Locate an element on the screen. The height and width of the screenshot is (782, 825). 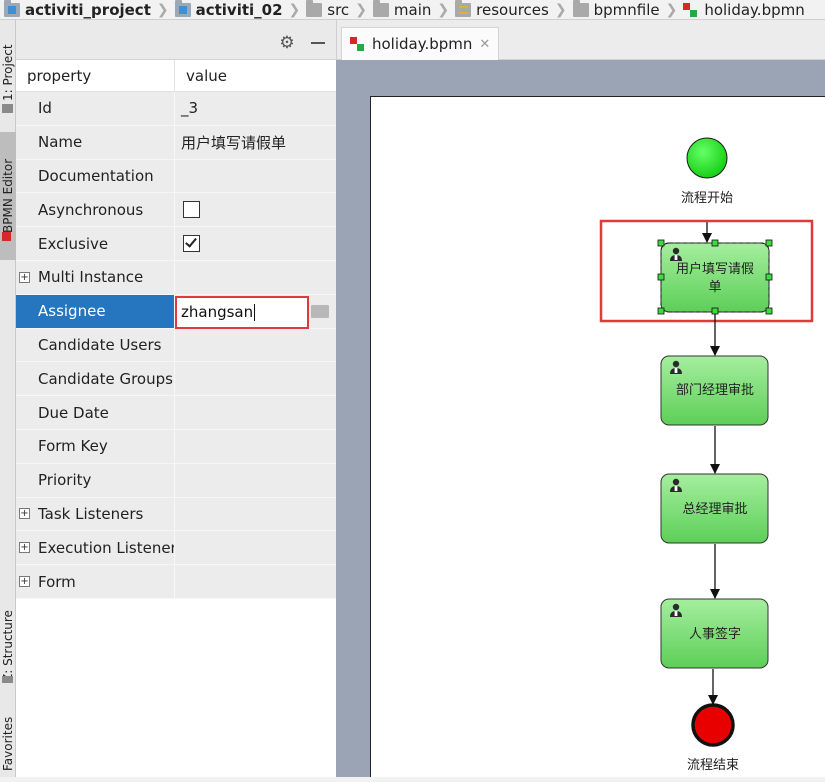
start-event is located at coordinates (707, 158).